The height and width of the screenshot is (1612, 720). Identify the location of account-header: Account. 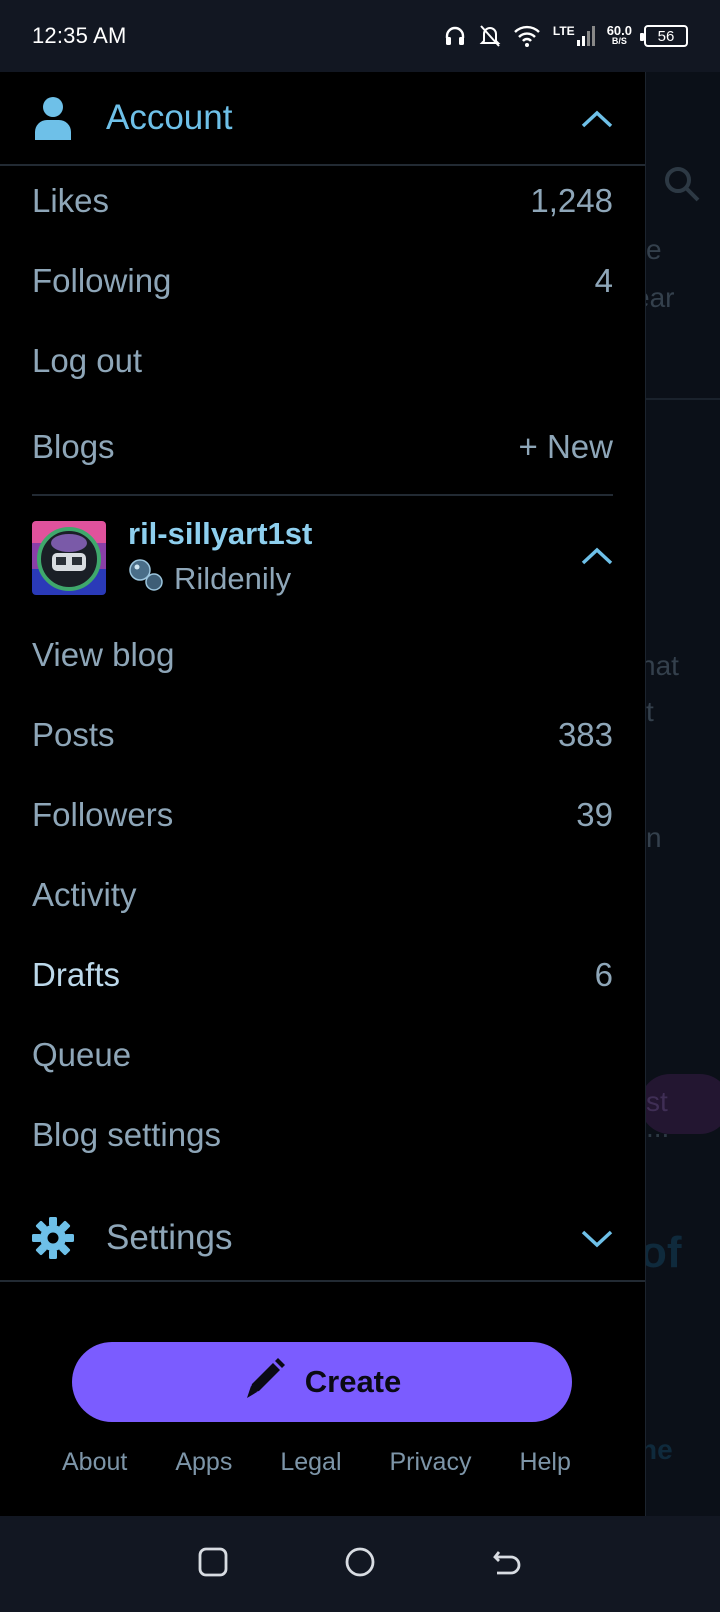
(322, 118).